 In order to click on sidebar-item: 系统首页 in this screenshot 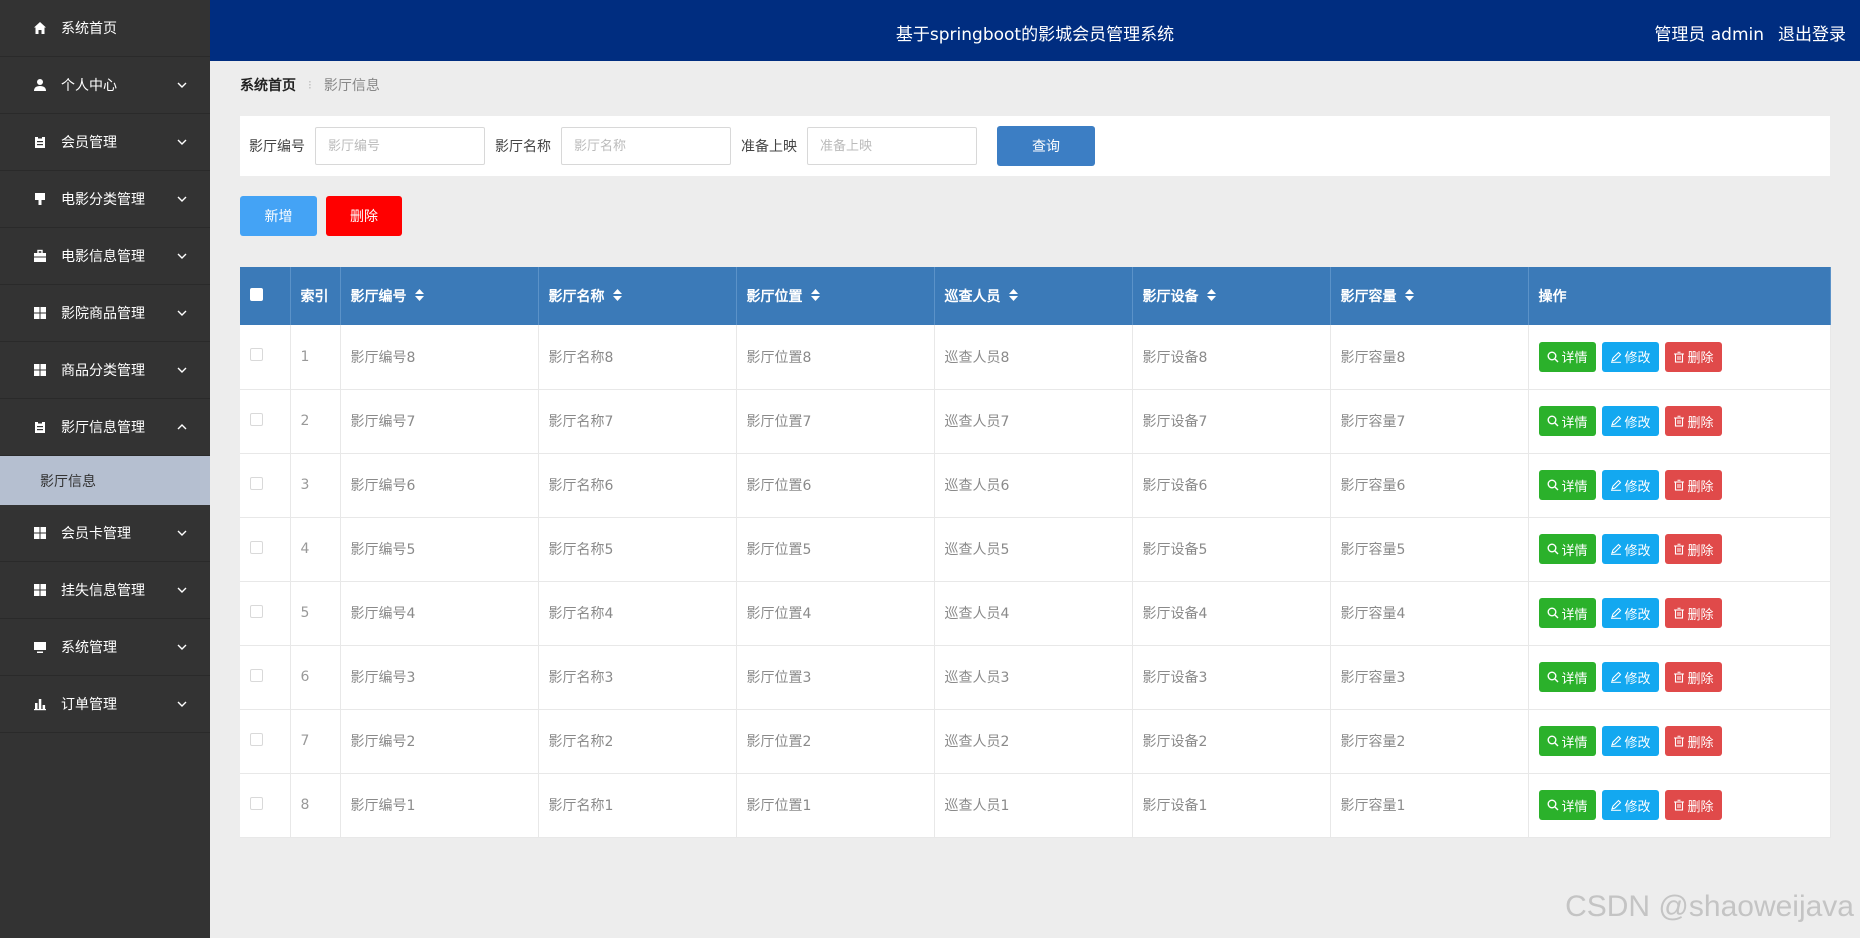, I will do `click(105, 28)`.